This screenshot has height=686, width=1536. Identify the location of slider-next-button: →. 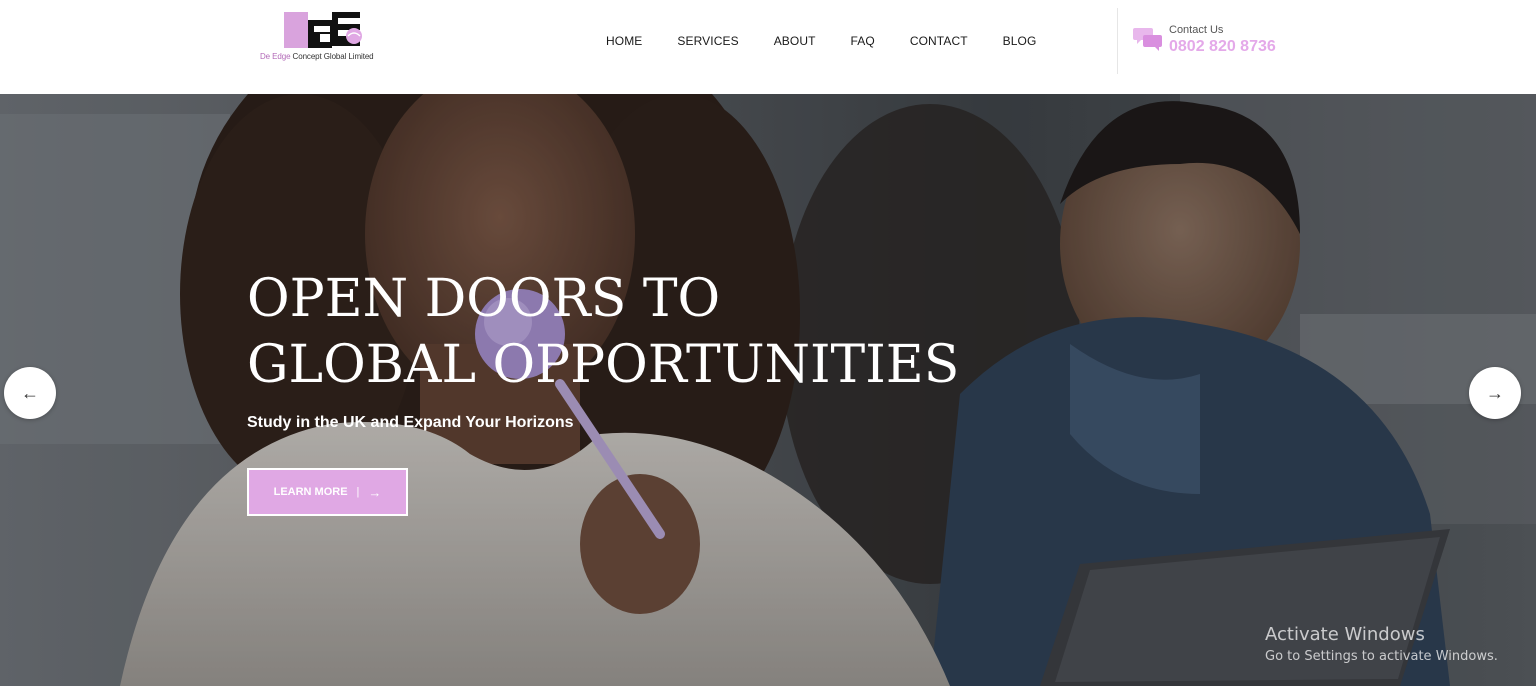
(1495, 393).